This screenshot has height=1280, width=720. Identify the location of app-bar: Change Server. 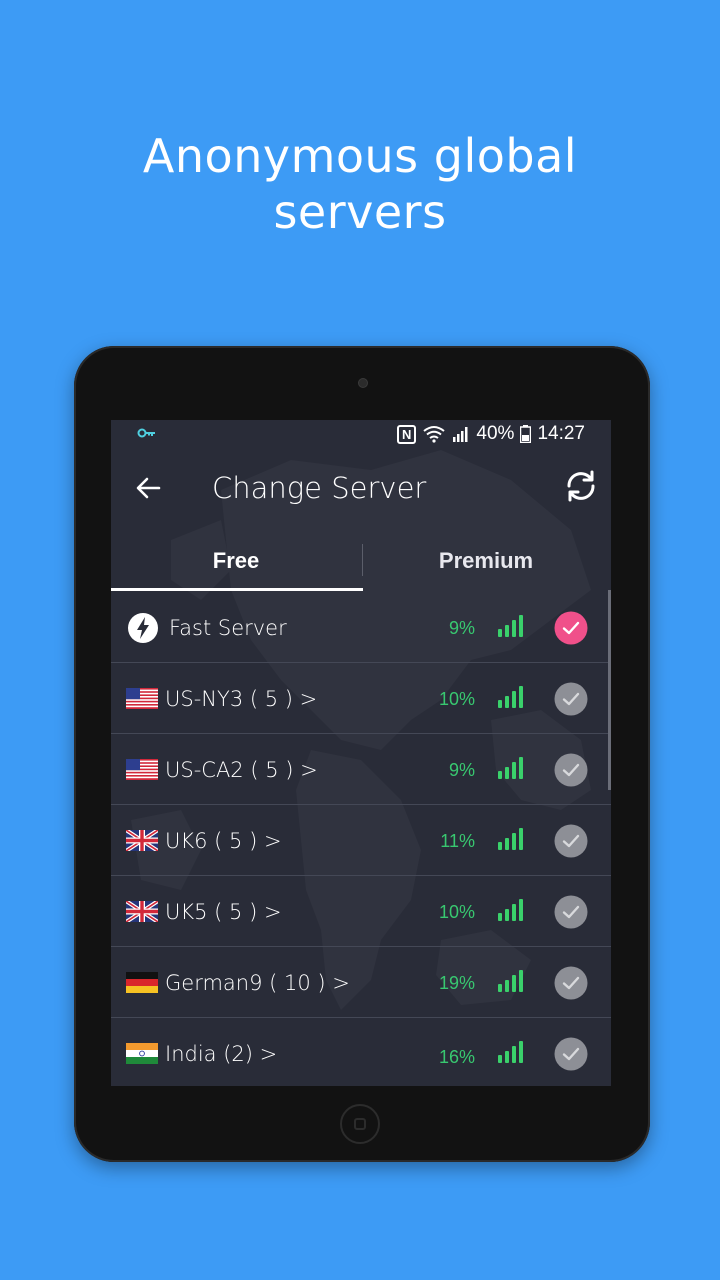
(361, 488).